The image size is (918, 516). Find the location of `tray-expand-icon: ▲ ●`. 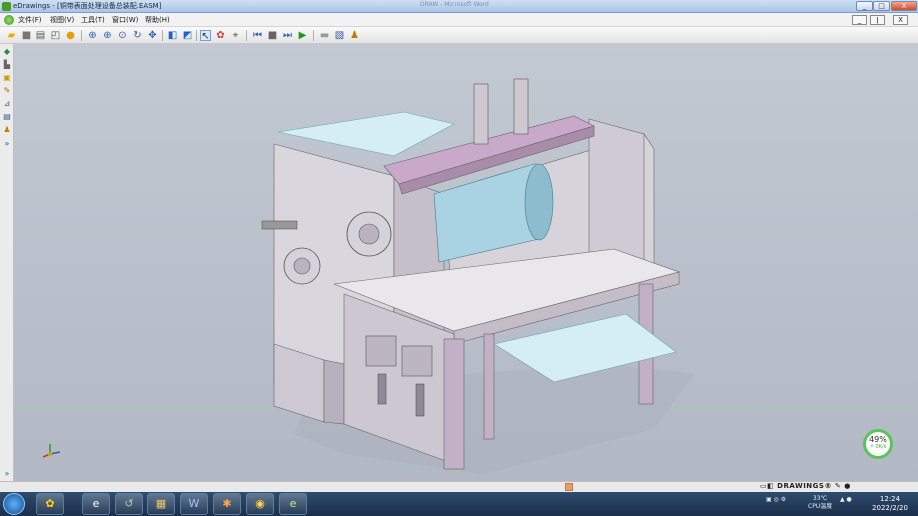

tray-expand-icon: ▲ ● is located at coordinates (846, 499).